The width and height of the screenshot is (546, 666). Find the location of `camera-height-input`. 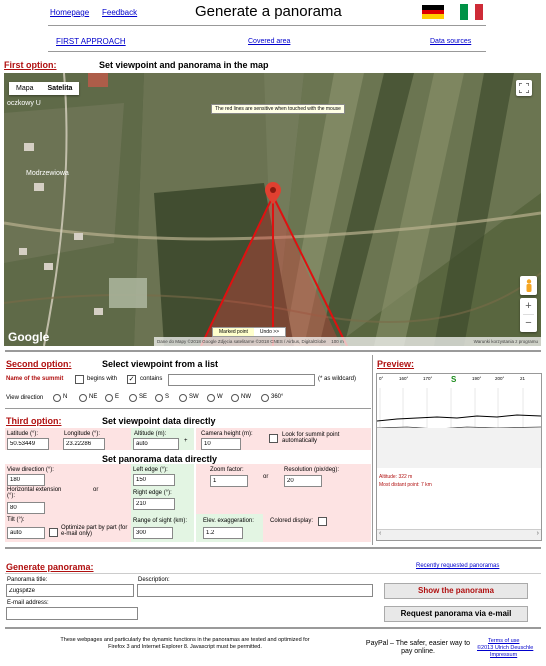

camera-height-input is located at coordinates (221, 444).